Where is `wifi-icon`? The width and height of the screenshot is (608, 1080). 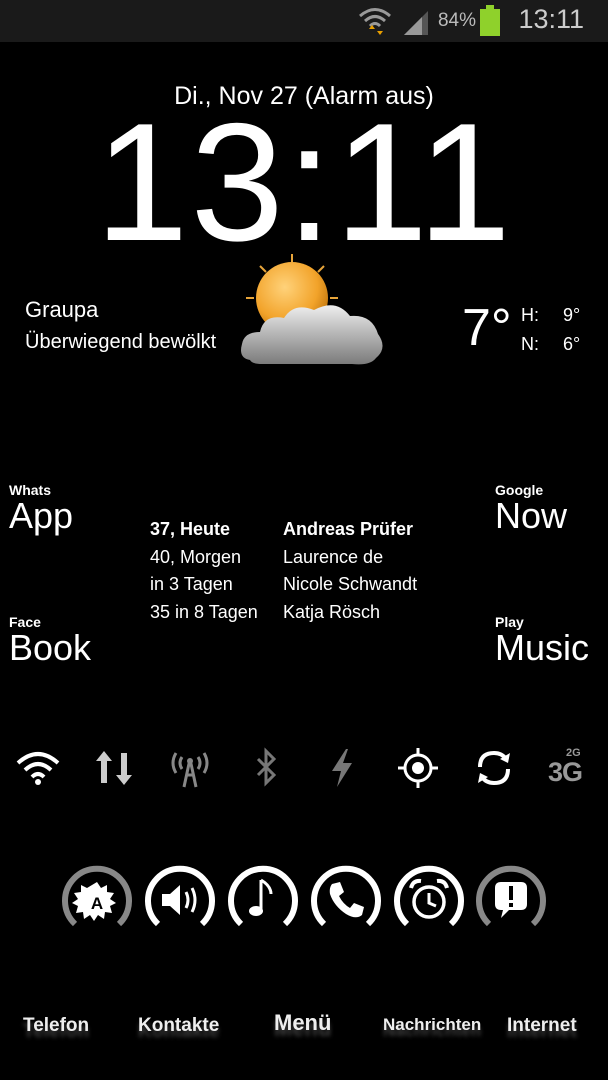 wifi-icon is located at coordinates (38, 768).